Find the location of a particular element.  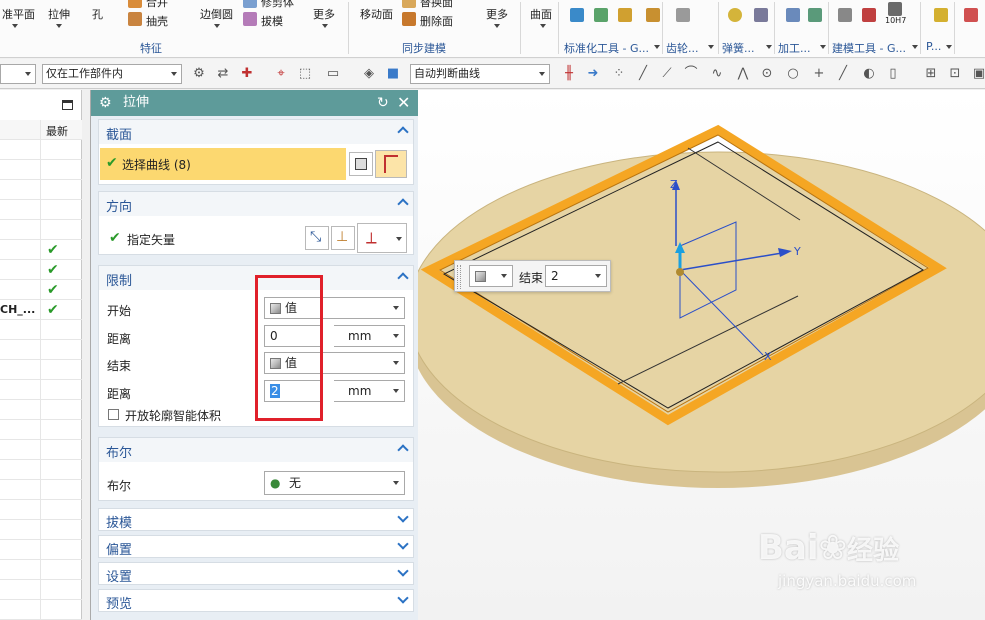

section-header: 截面 is located at coordinates (256, 132).